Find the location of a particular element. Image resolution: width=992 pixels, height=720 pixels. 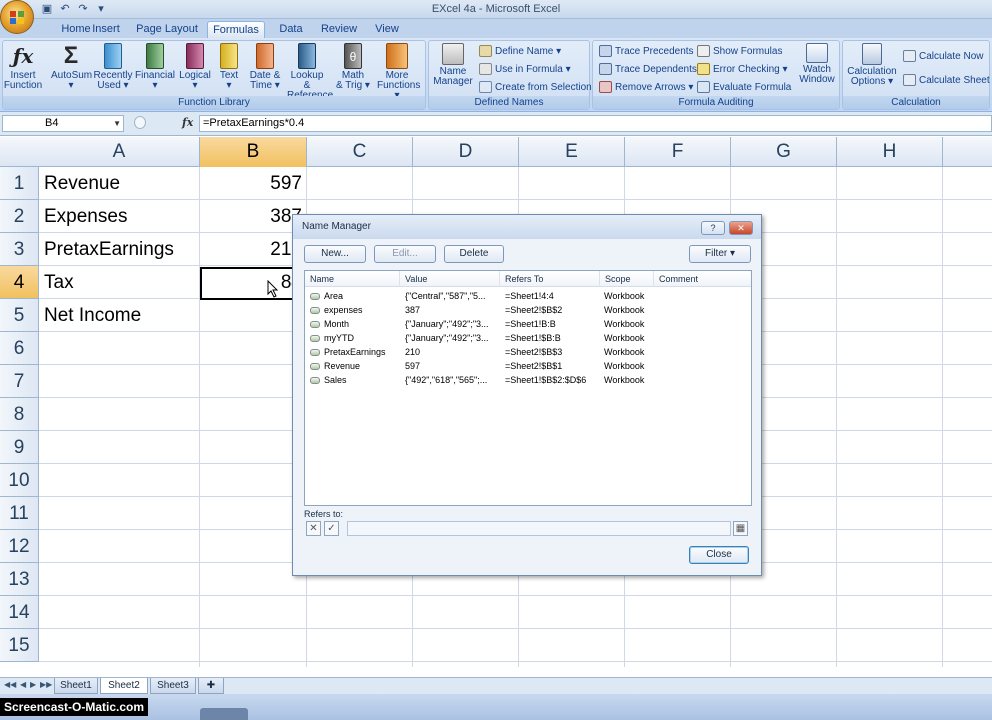

recently-used-button: Recently Used ▾ is located at coordinates (113, 69).